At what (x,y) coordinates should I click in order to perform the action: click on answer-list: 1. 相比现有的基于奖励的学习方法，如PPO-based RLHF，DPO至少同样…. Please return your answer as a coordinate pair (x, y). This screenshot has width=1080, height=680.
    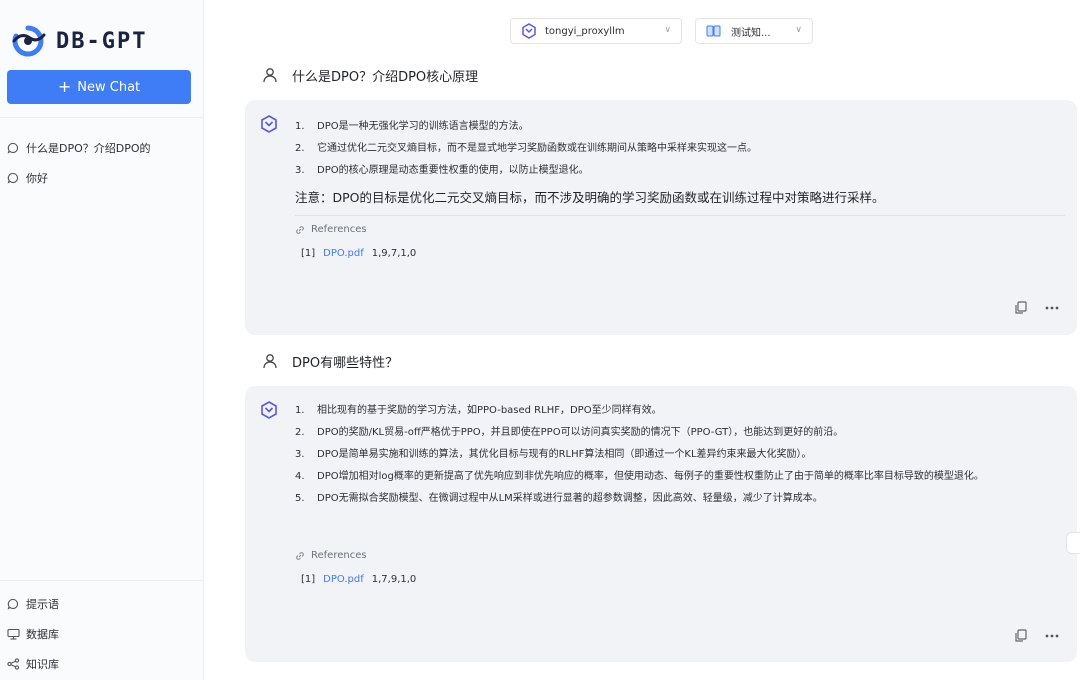
    Looking at the image, I should click on (680, 458).